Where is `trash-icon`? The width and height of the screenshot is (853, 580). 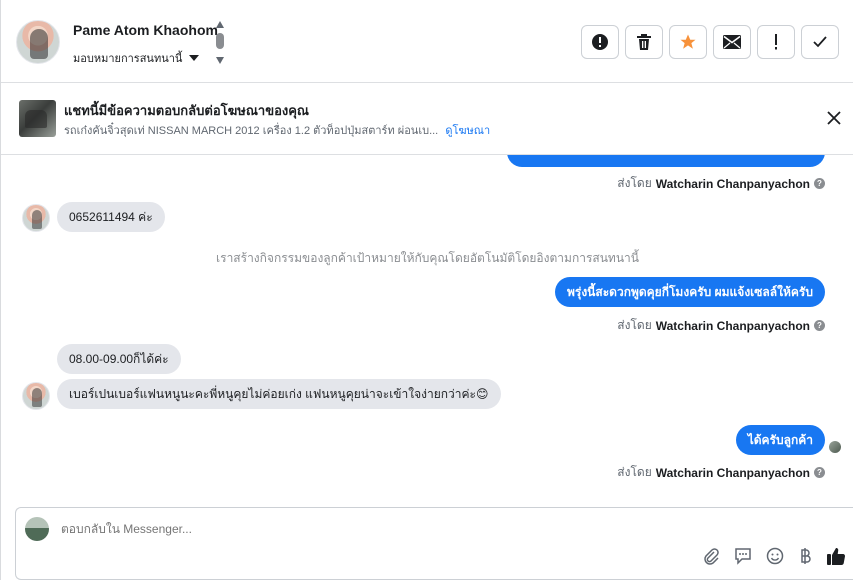
trash-icon is located at coordinates (644, 42).